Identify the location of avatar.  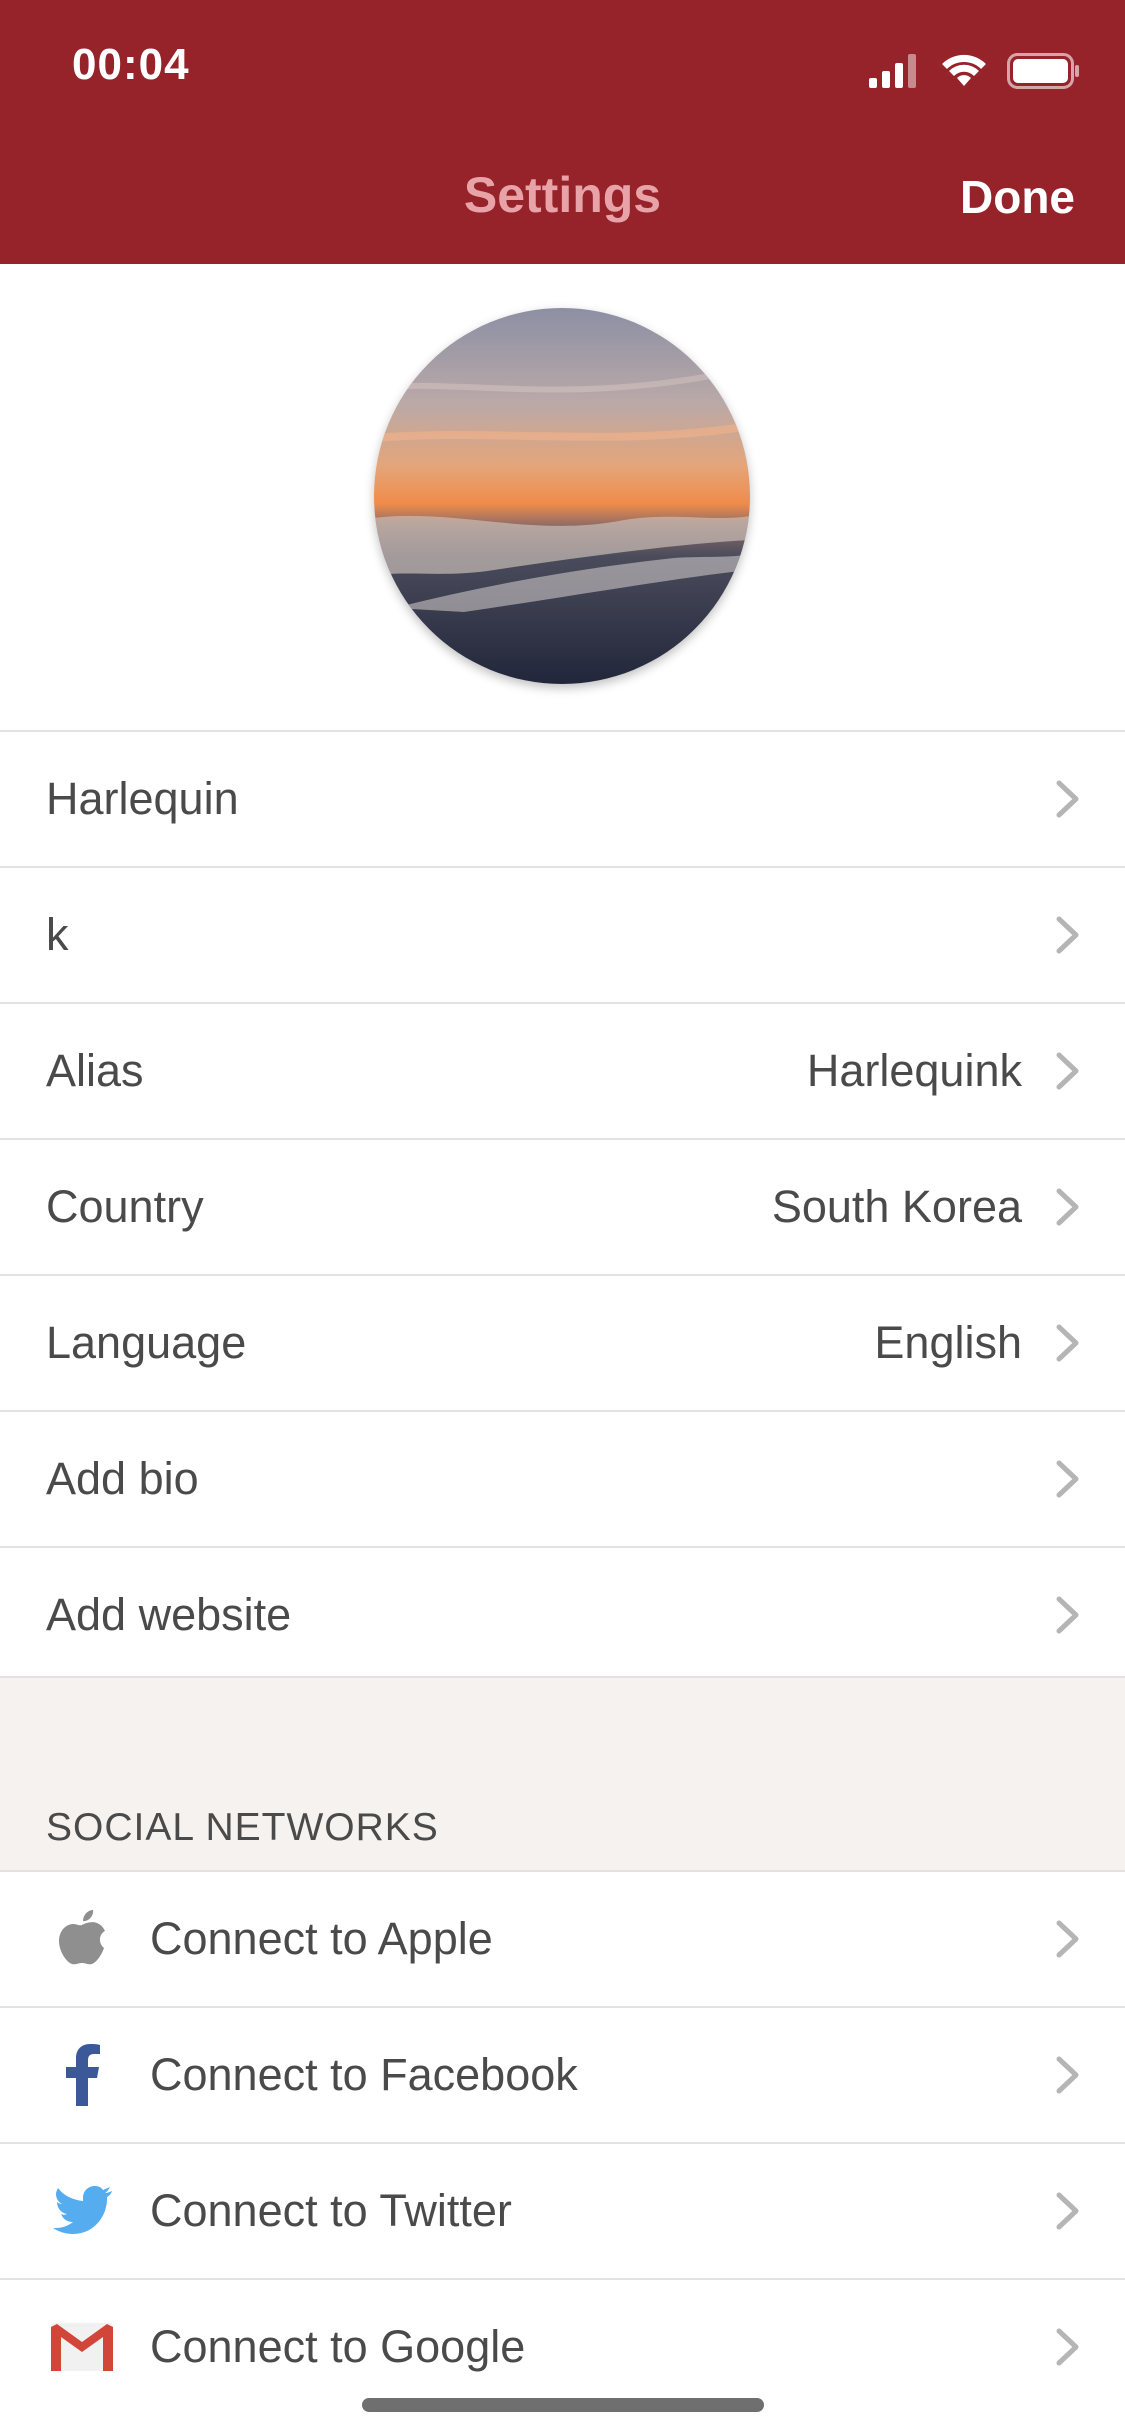
(562, 496).